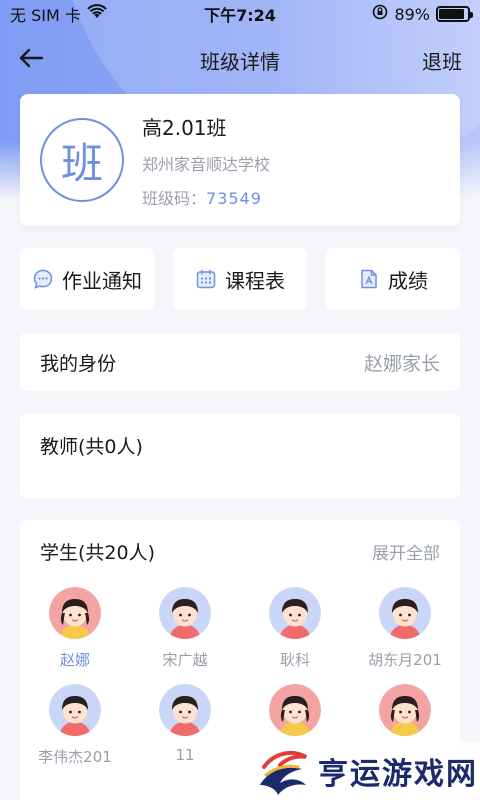 This screenshot has width=480, height=800. Describe the element at coordinates (442, 60) in the screenshot. I see `quit-class-button: 退班` at that location.